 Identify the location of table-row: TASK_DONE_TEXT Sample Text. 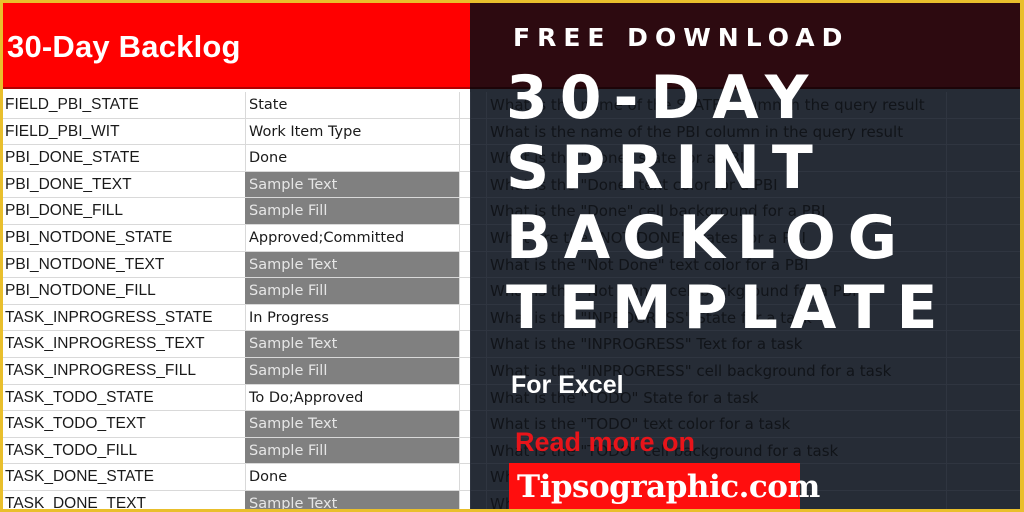
(236, 499).